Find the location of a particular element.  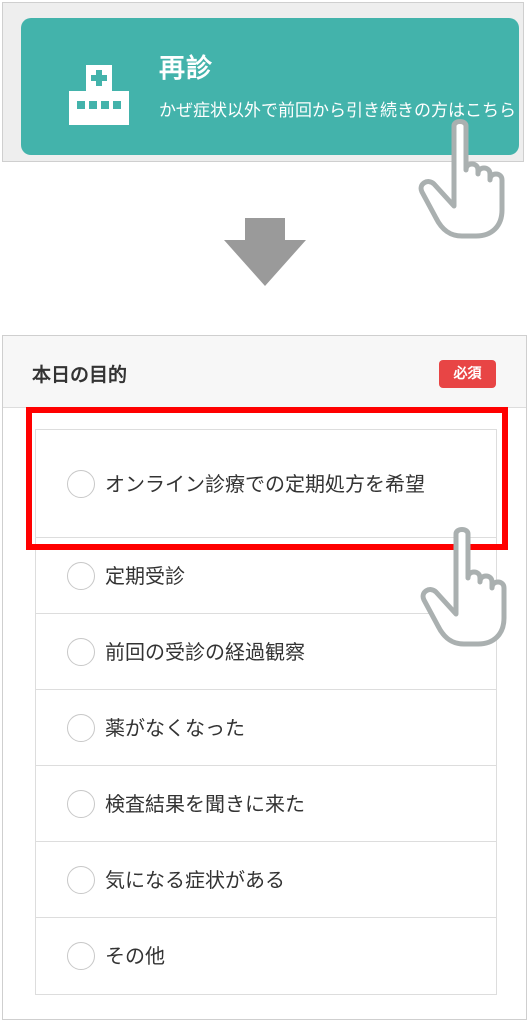

option-item: 検査結果を聞きに来た is located at coordinates (266, 804).